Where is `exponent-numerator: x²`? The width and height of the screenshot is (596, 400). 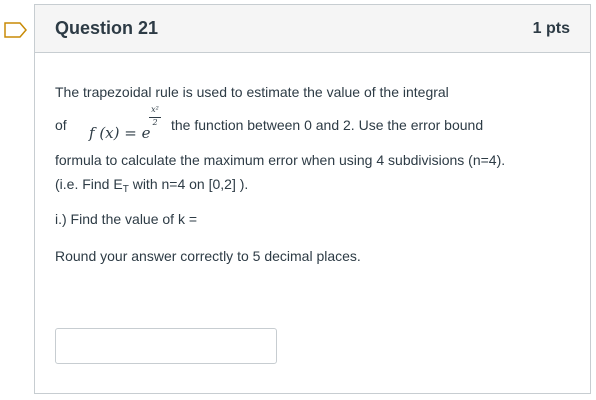
exponent-numerator: x² is located at coordinates (155, 109).